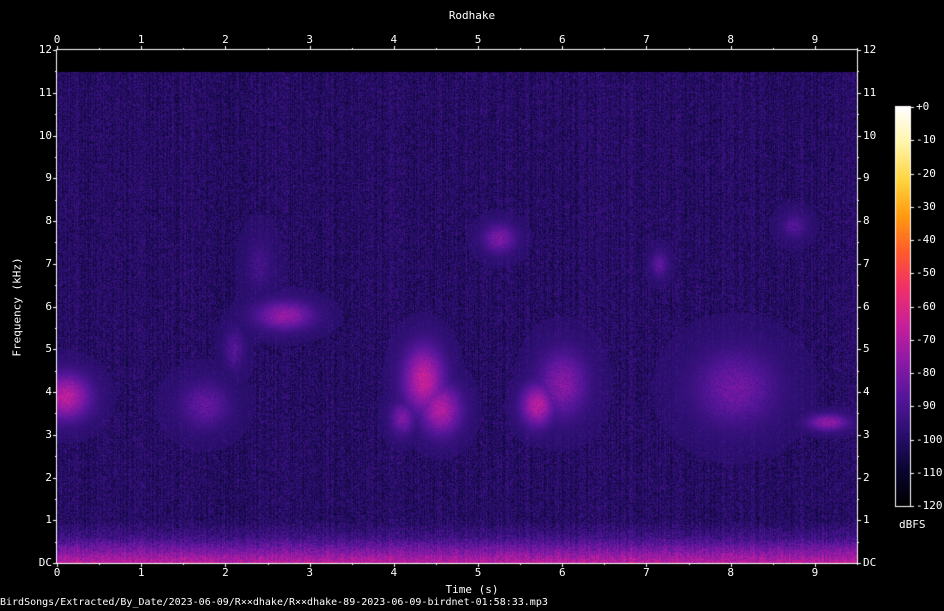  Describe the element at coordinates (926, 273) in the screenshot. I see `colorbar-tick-label: -50` at that location.